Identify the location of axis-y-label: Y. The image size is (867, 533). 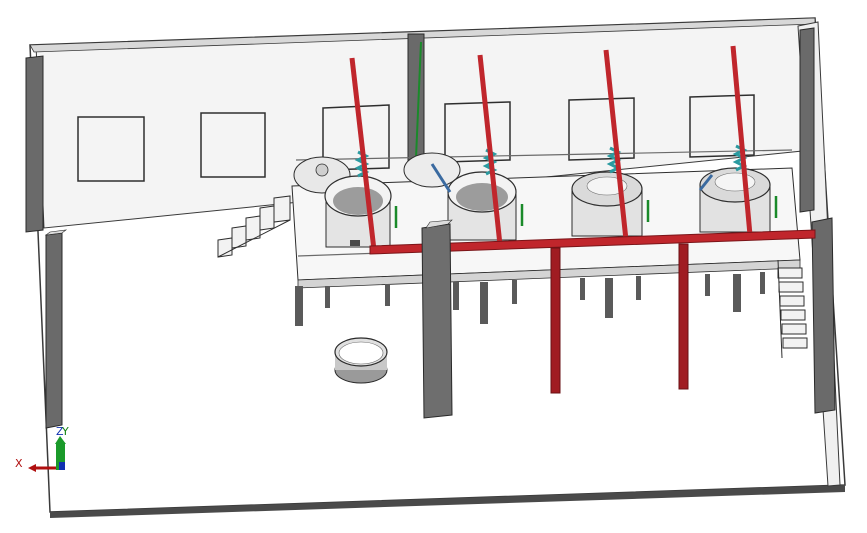
(65, 431).